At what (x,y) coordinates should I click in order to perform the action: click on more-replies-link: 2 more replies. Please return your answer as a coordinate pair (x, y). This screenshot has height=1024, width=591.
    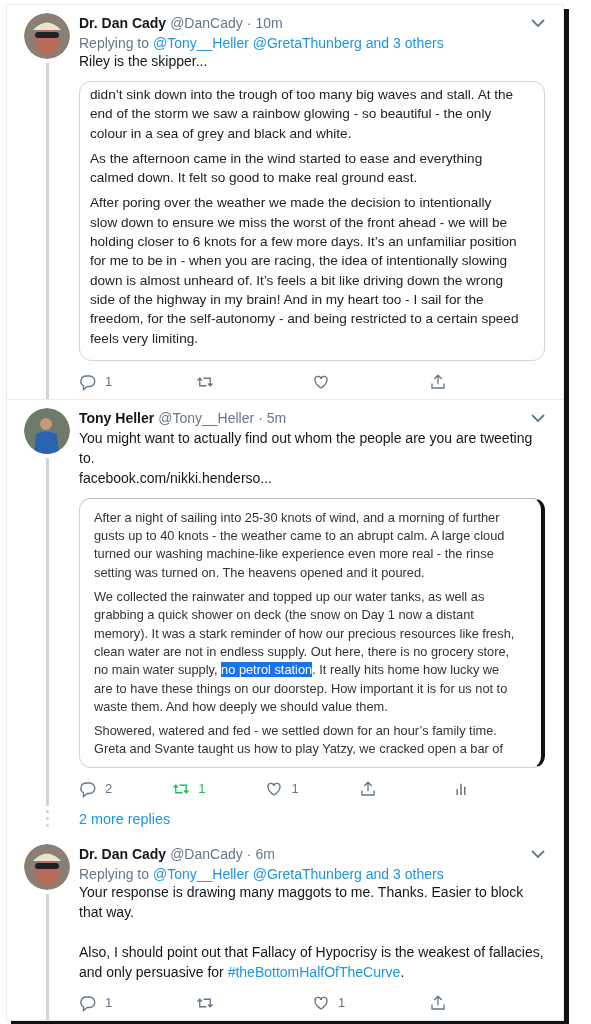
    Looking at the image, I should click on (125, 818).